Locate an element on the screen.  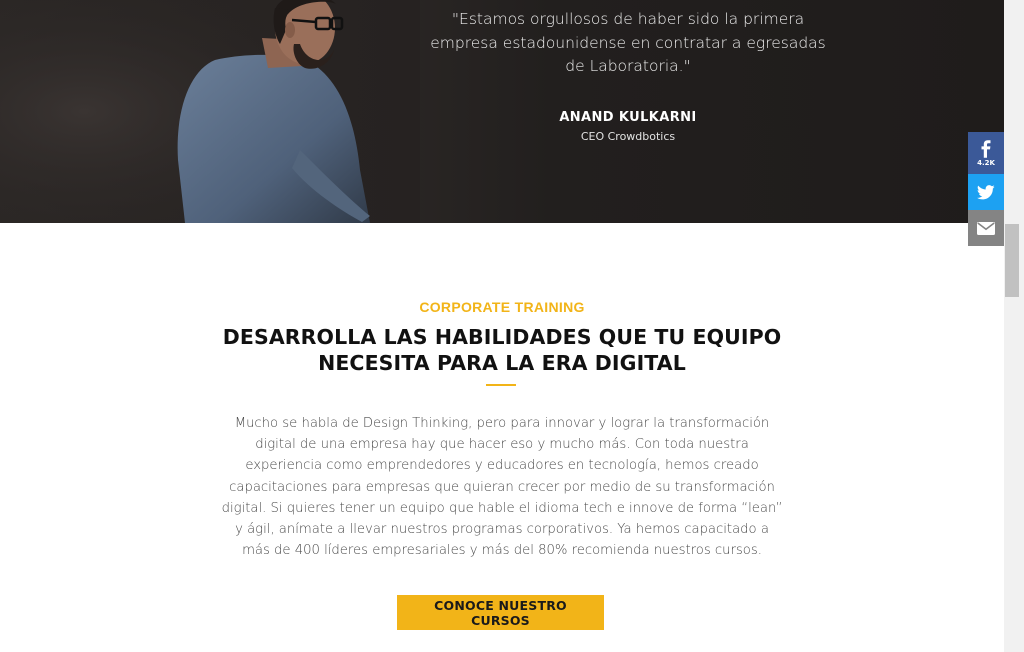
email-share-button is located at coordinates (986, 228).